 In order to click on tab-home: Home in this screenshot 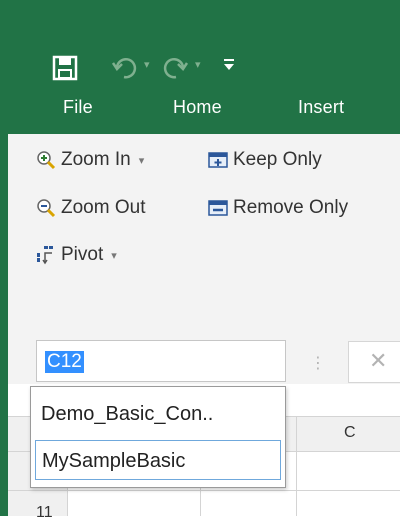, I will do `click(197, 107)`.